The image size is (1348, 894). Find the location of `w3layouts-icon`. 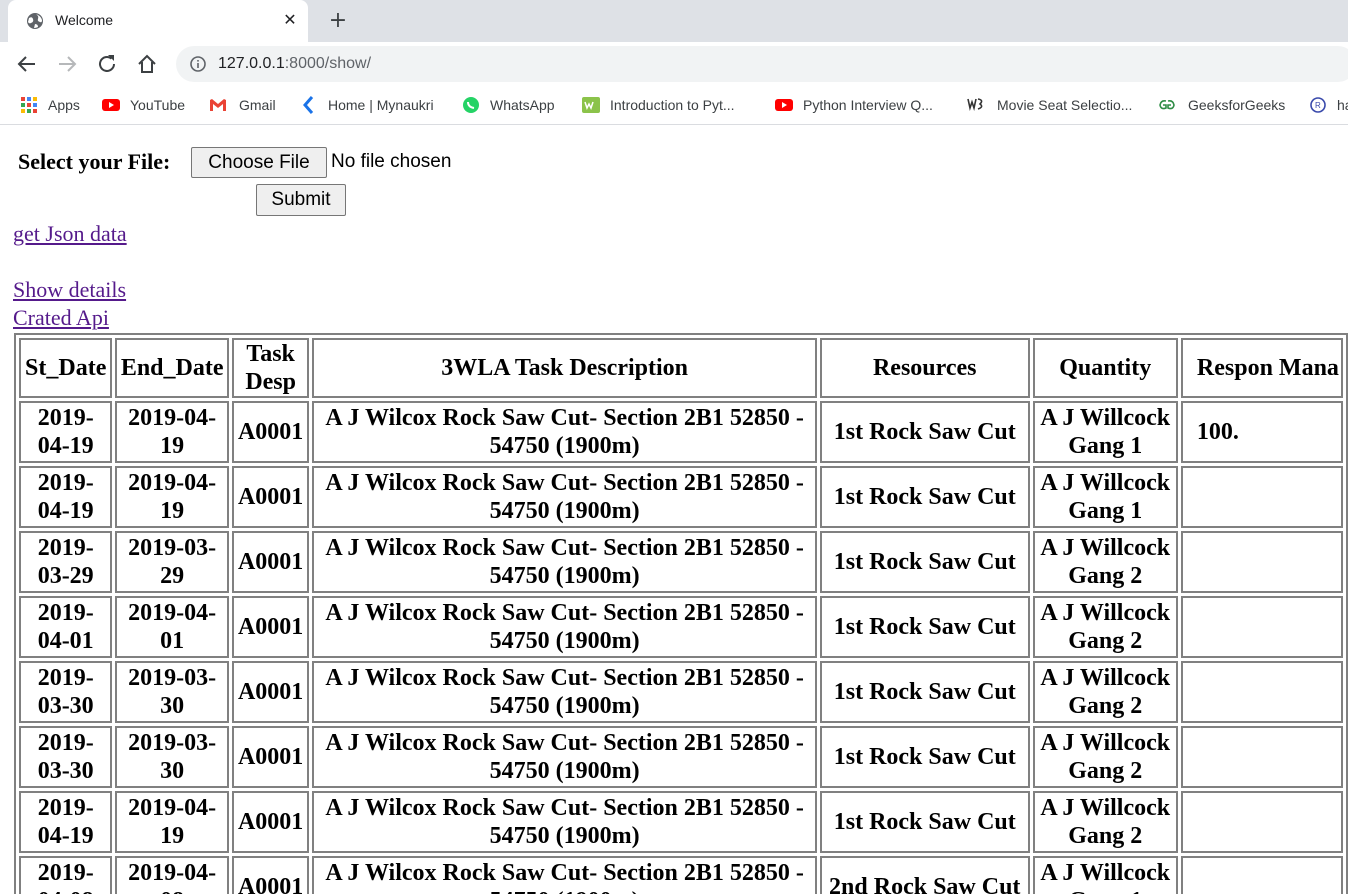

w3layouts-icon is located at coordinates (975, 104).